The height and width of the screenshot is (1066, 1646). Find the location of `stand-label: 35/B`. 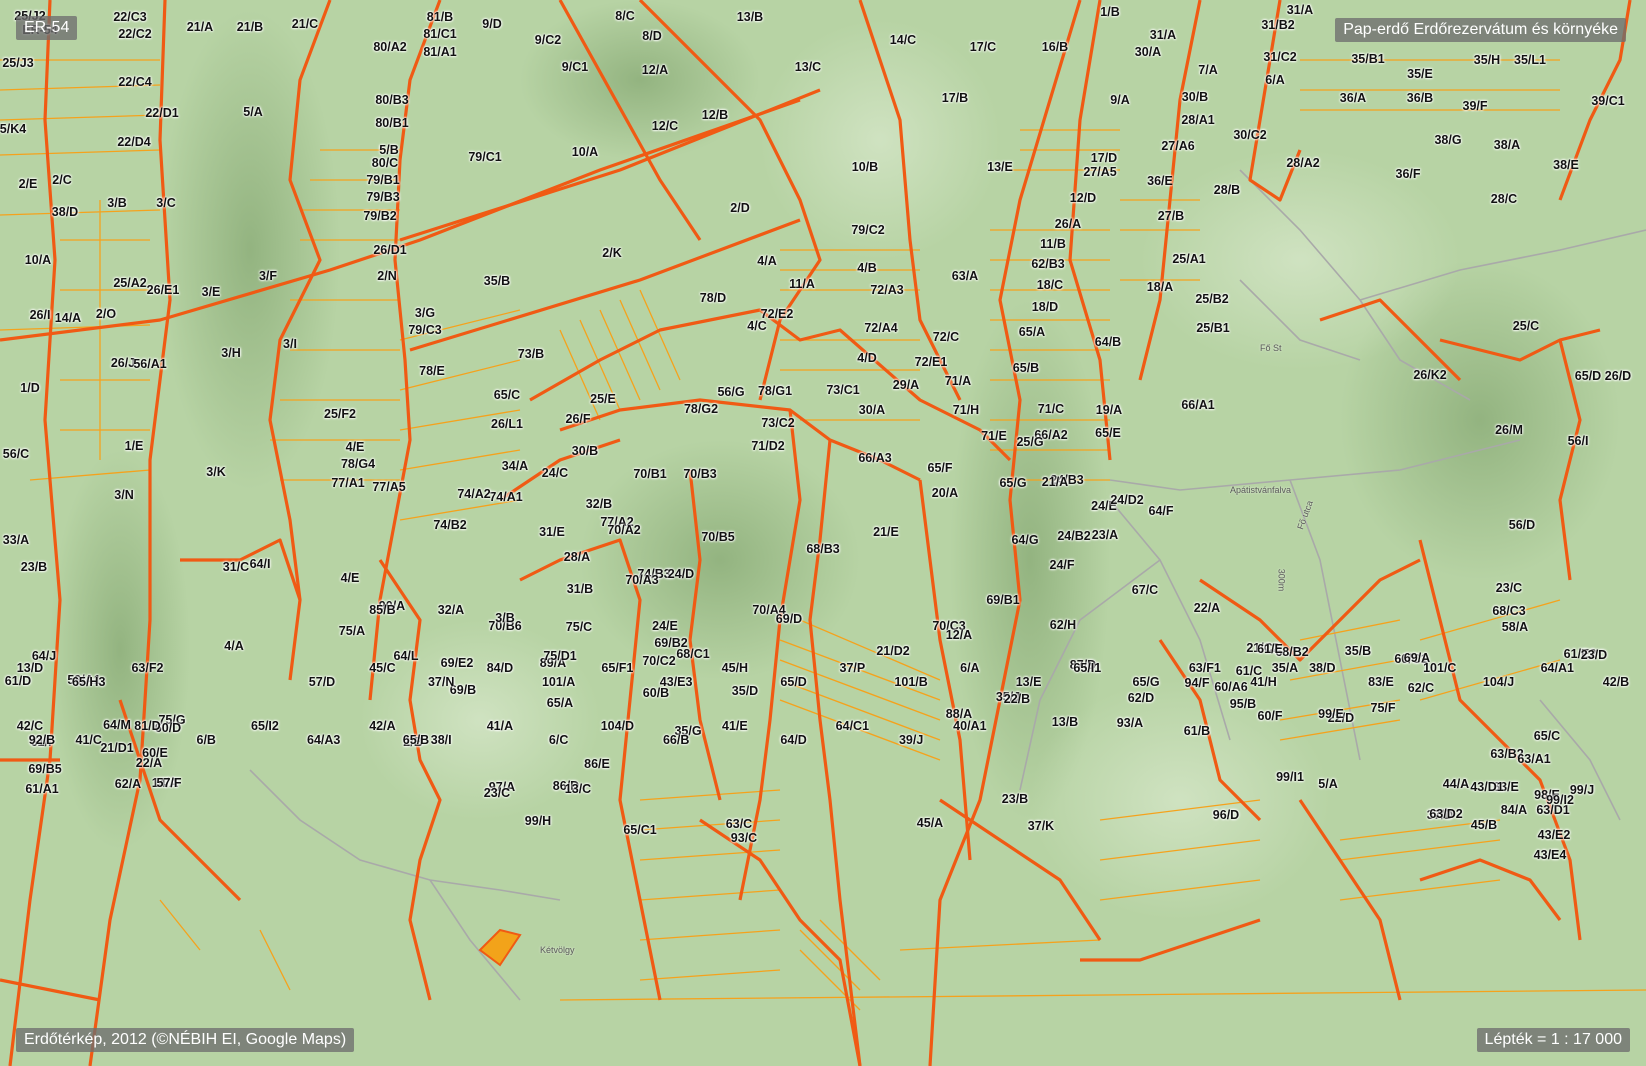

stand-label: 35/B is located at coordinates (1358, 651).